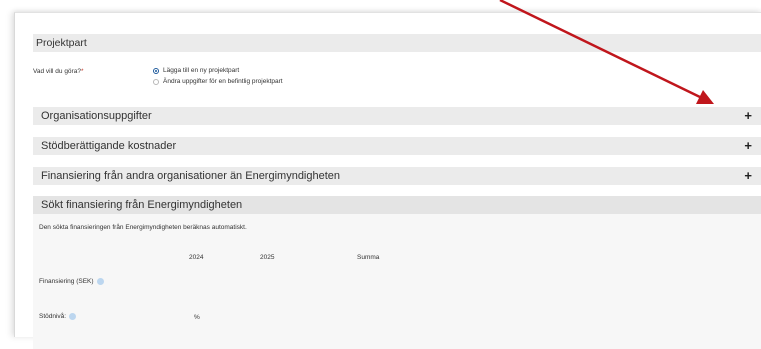  Describe the element at coordinates (397, 116) in the screenshot. I see `section-organisation-details: Organisationsuppgifter +` at that location.